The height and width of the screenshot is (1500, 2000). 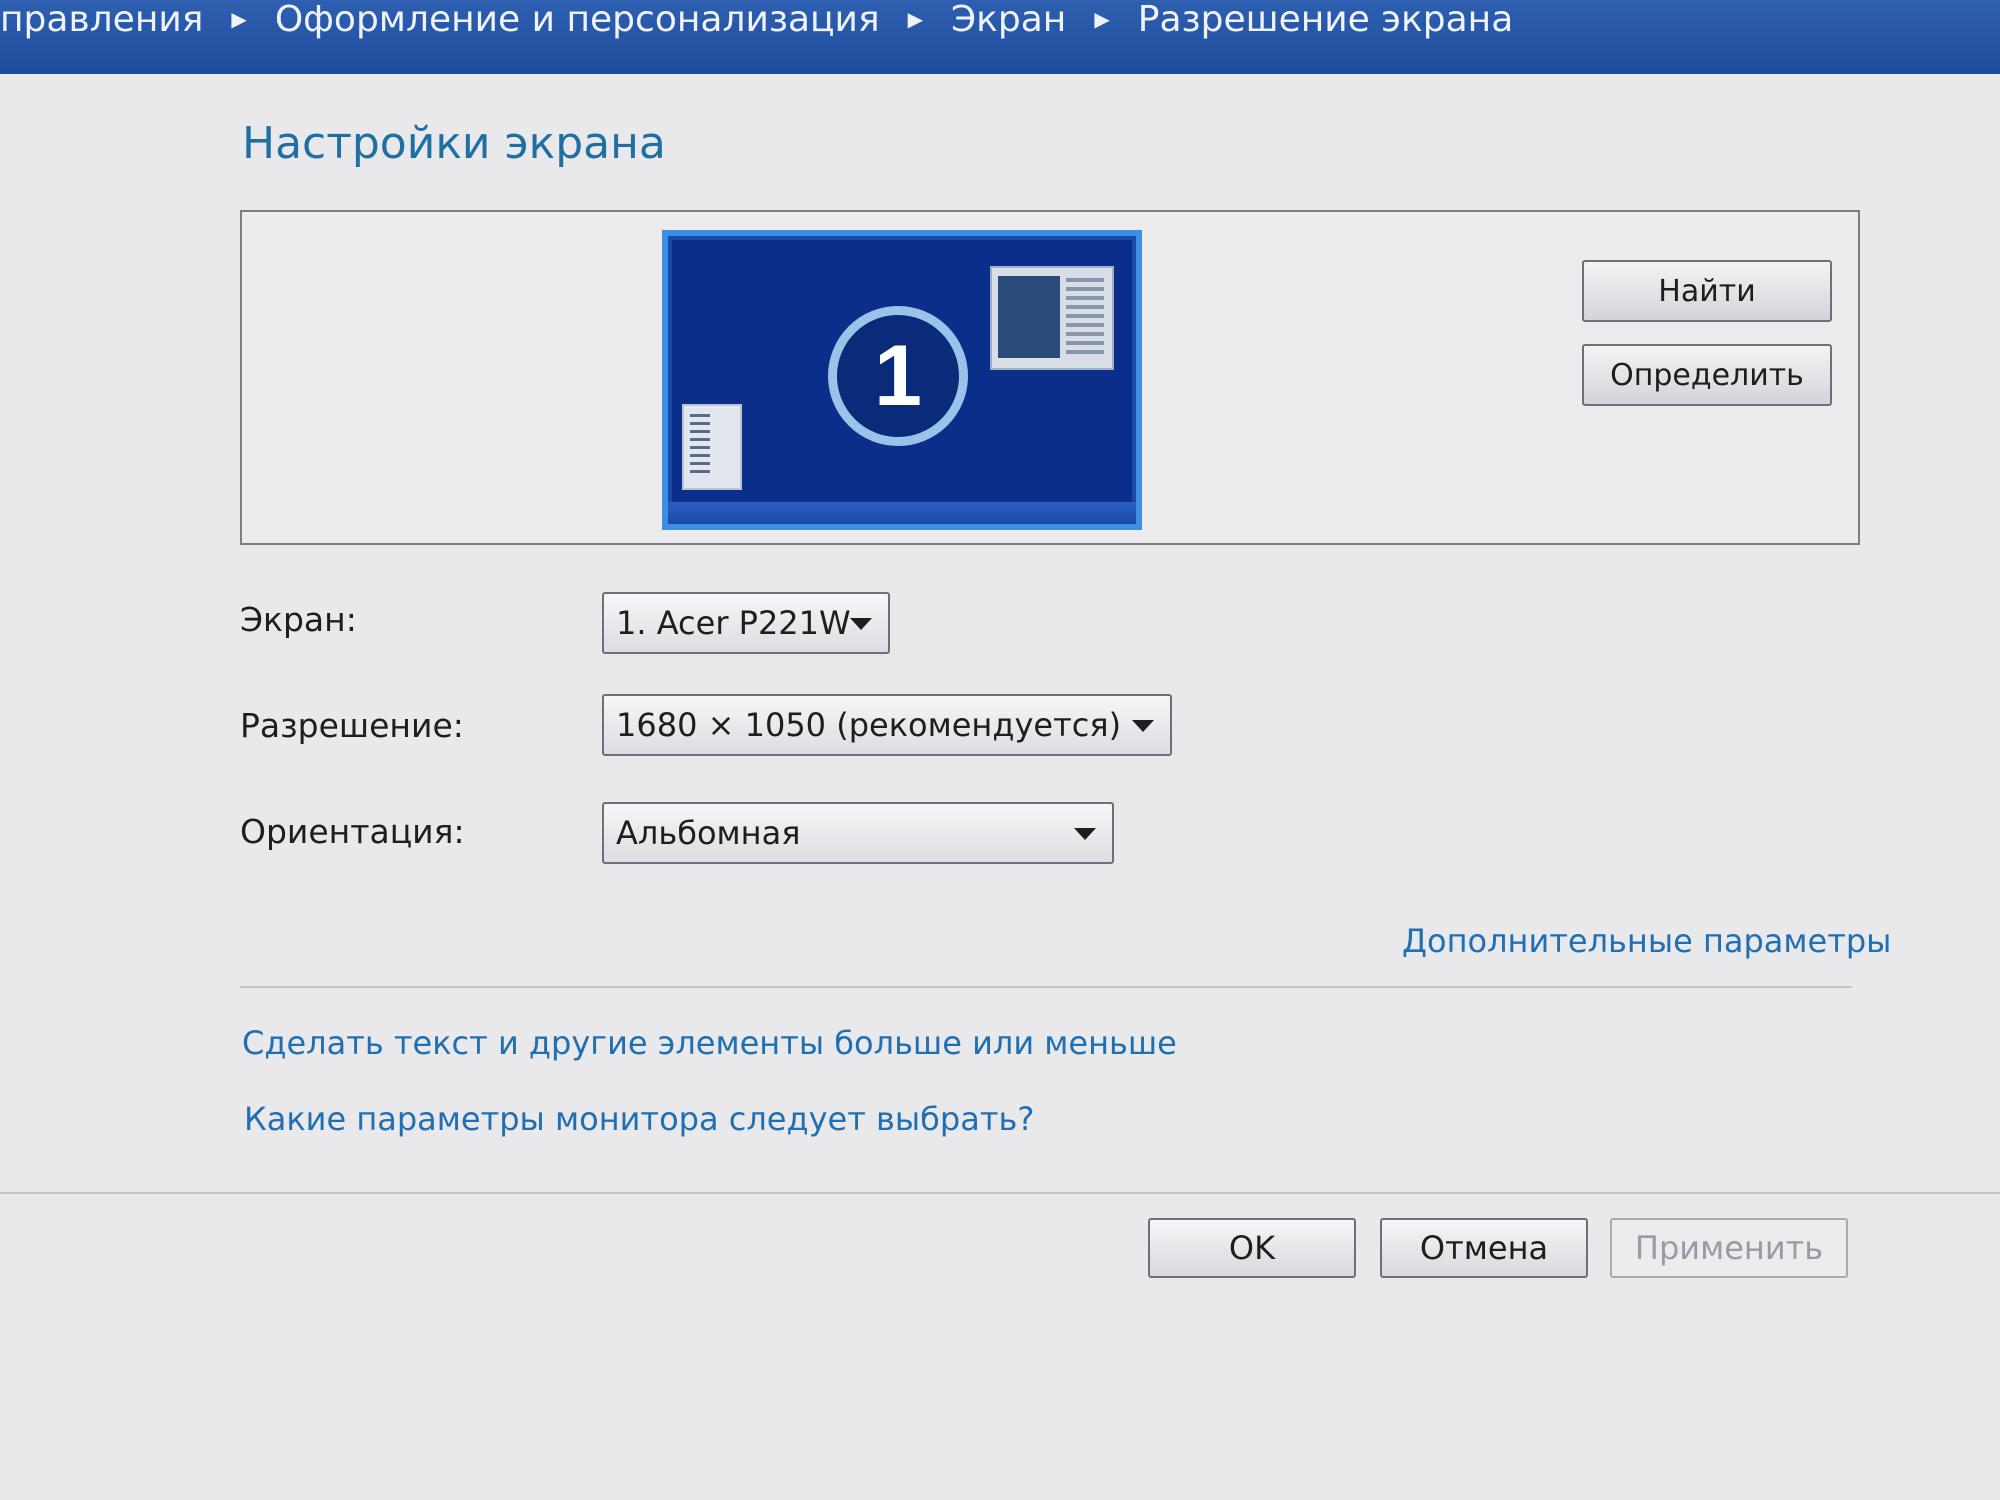 I want to click on resolution-select: 1680 × 1050 (рекомендуется), so click(x=887, y=725).